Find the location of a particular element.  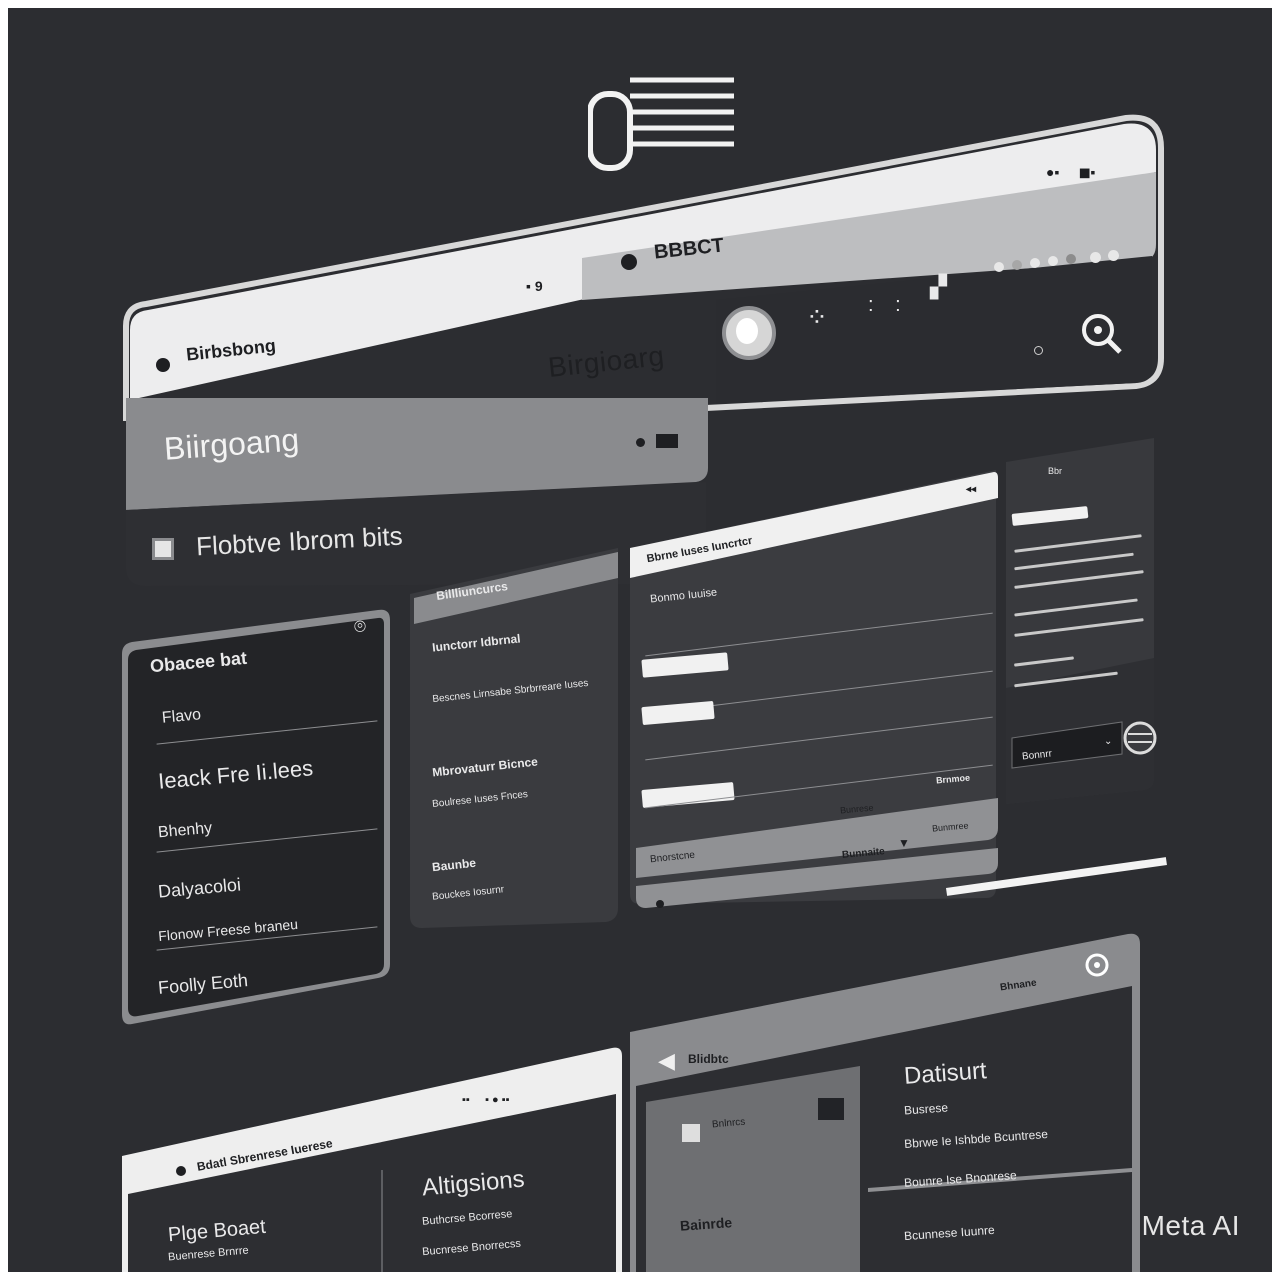

back-button: ◀ Blidbtc is located at coordinates (728, 1060).